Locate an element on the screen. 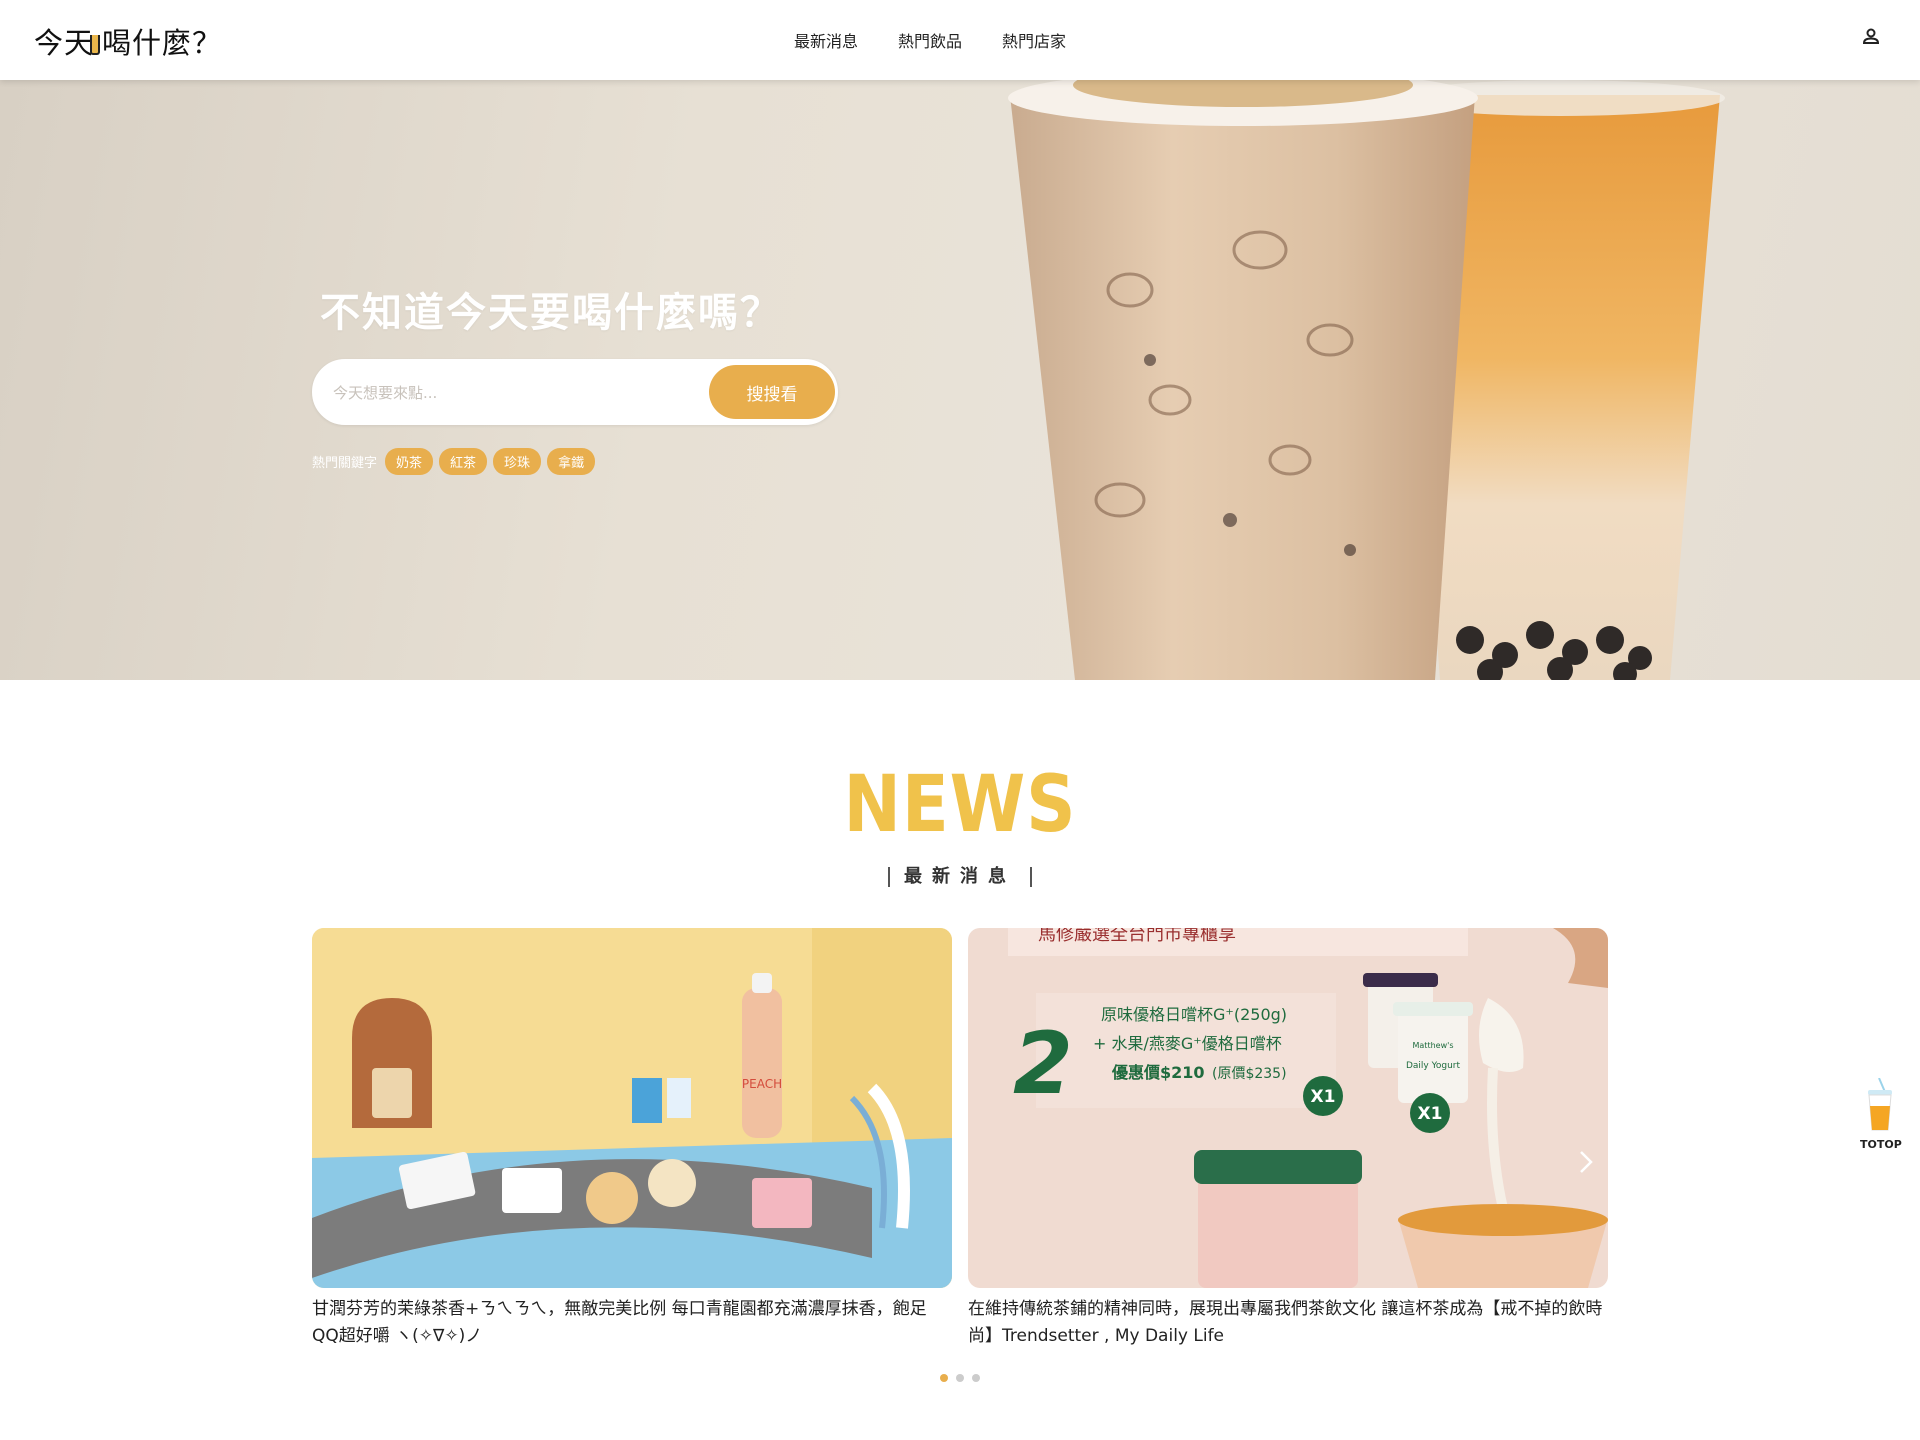  promo-banner-text: 馬修嚴選全台門市專櫃享 is located at coordinates (1137, 936).